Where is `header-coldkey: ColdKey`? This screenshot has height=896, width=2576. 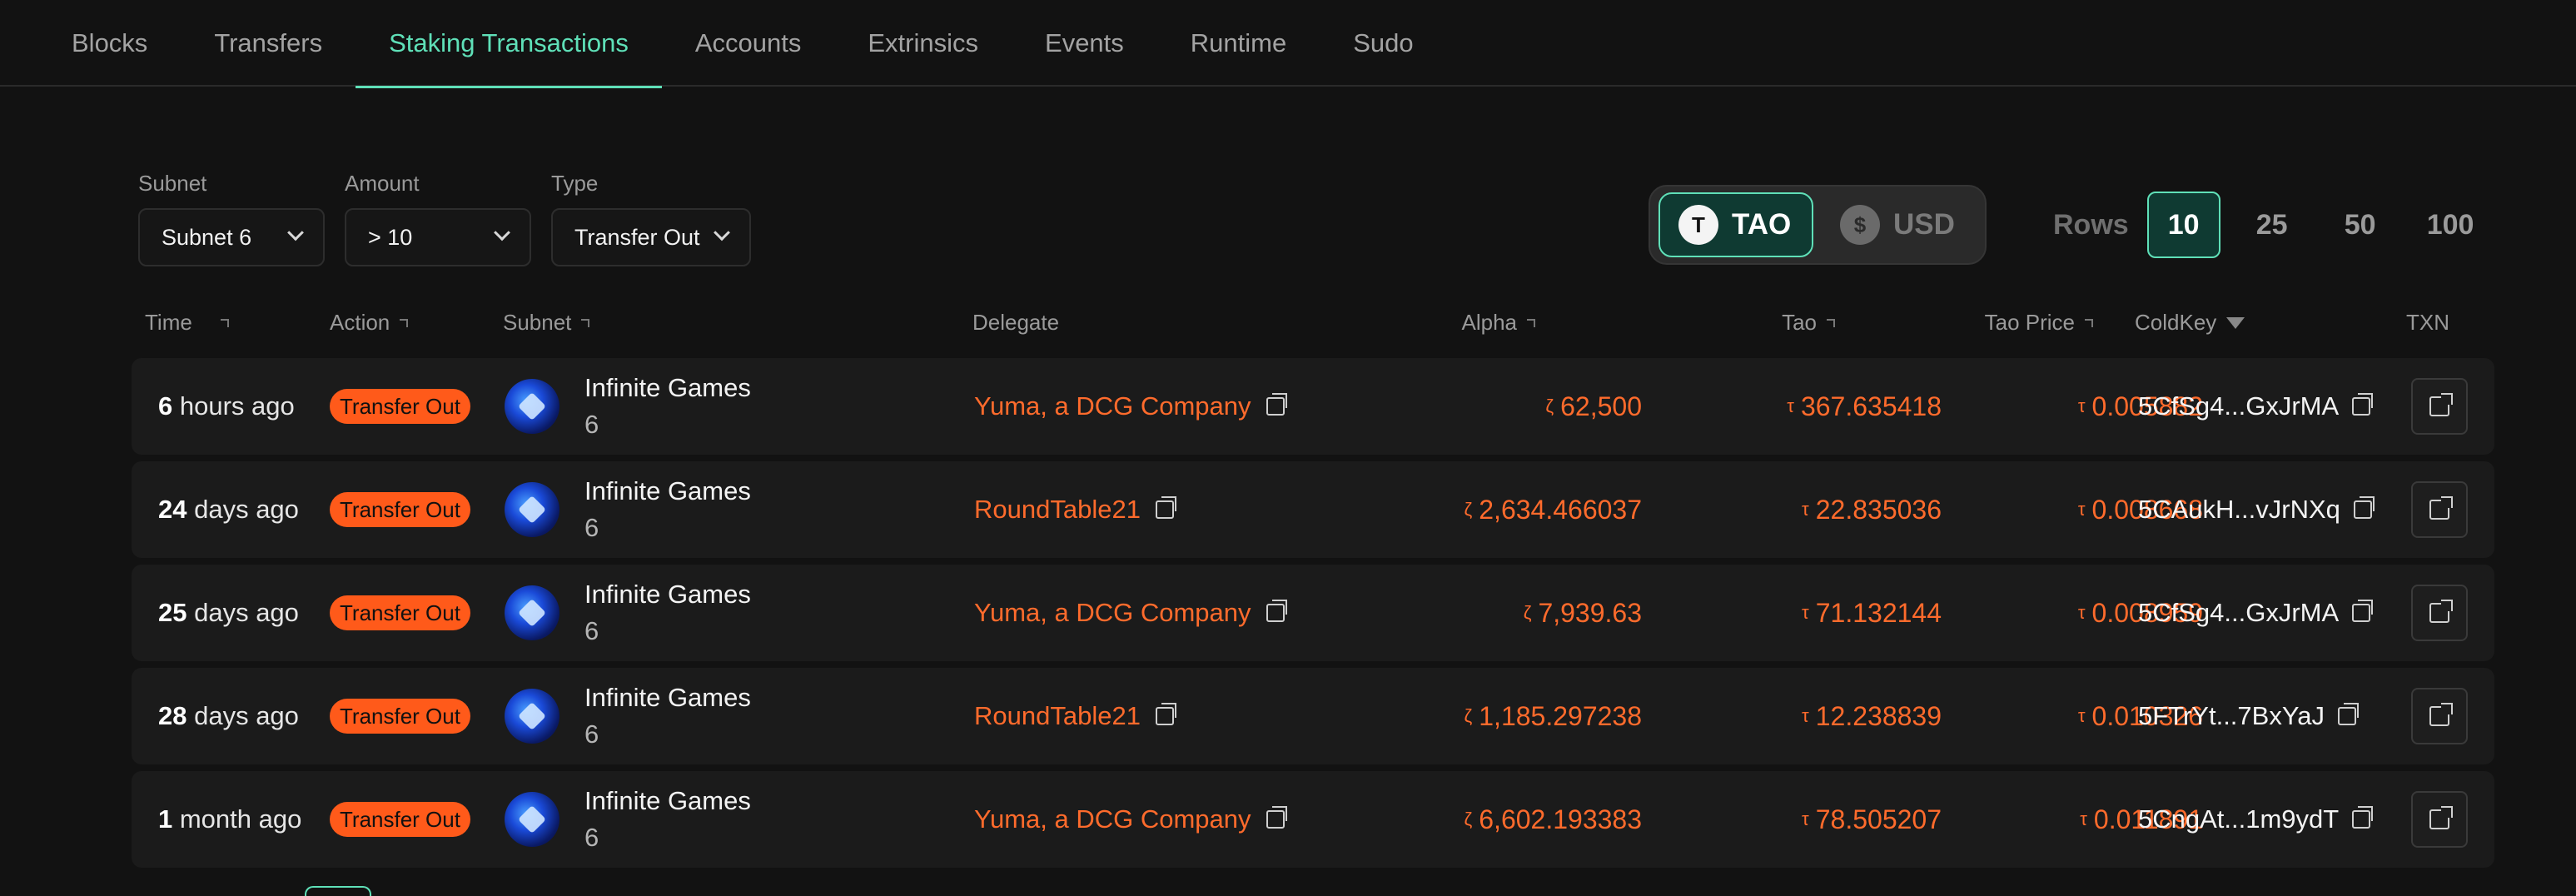
header-coldkey: ColdKey is located at coordinates (2190, 323).